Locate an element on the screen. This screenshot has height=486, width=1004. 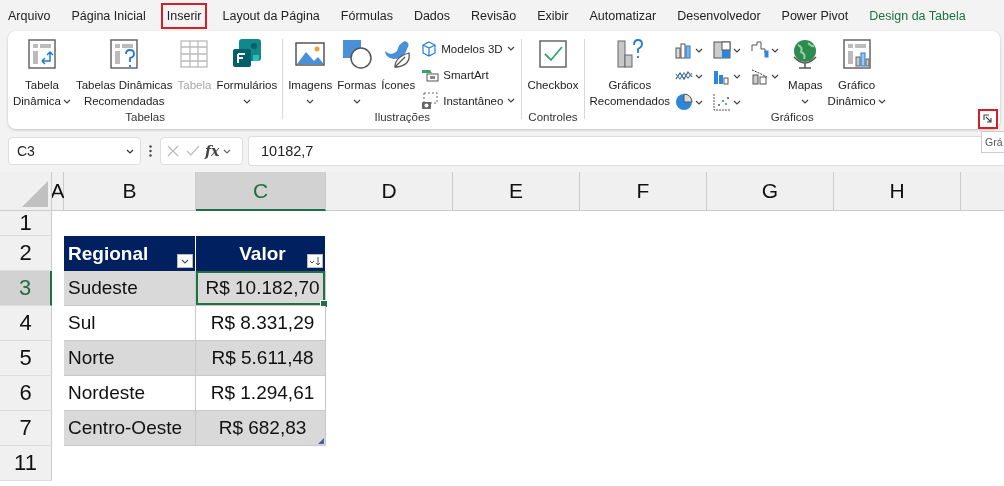
table-cell: R$ 1.294,61 is located at coordinates (261, 393).